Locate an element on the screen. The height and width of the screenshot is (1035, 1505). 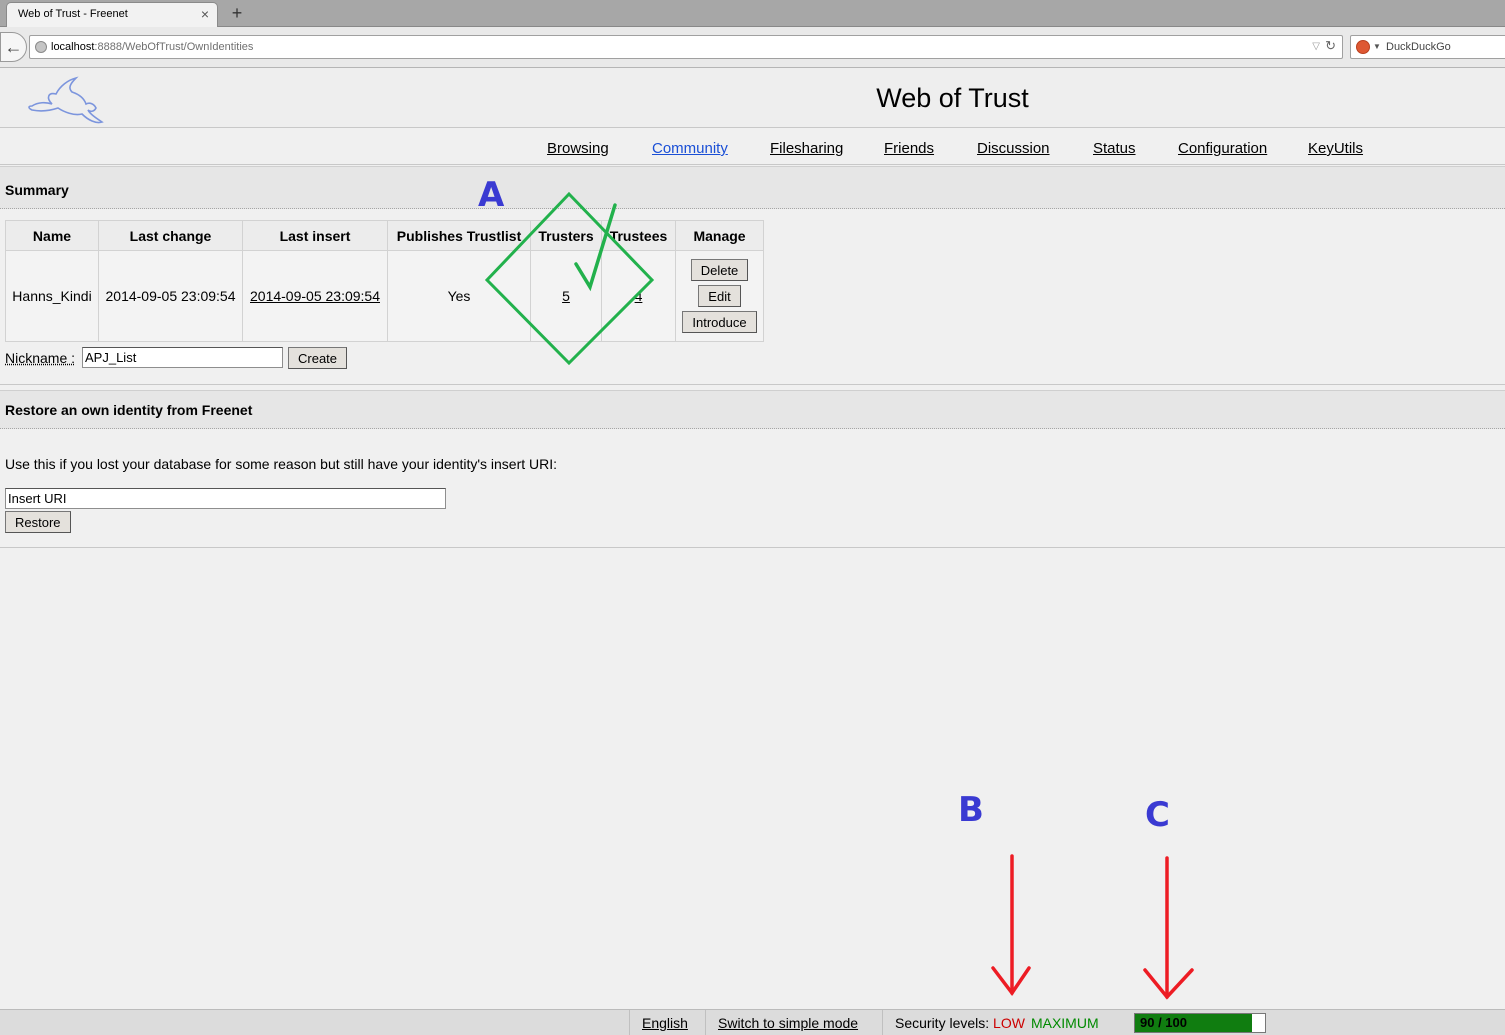
column-header-name: Name is located at coordinates (52, 235).